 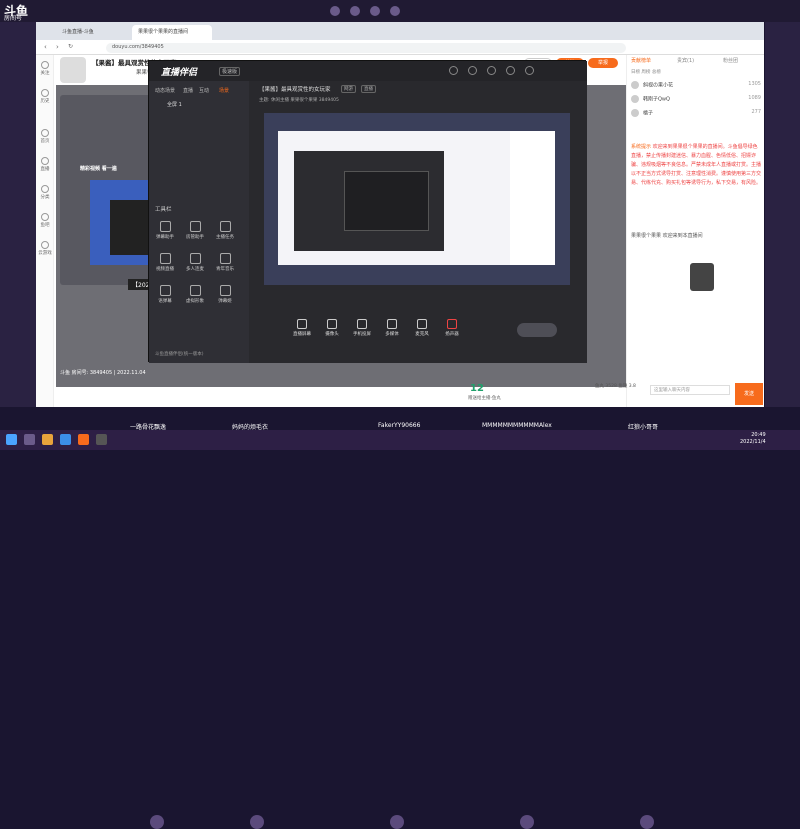 I want to click on sidebar-item-history: 历史, so click(x=45, y=96).